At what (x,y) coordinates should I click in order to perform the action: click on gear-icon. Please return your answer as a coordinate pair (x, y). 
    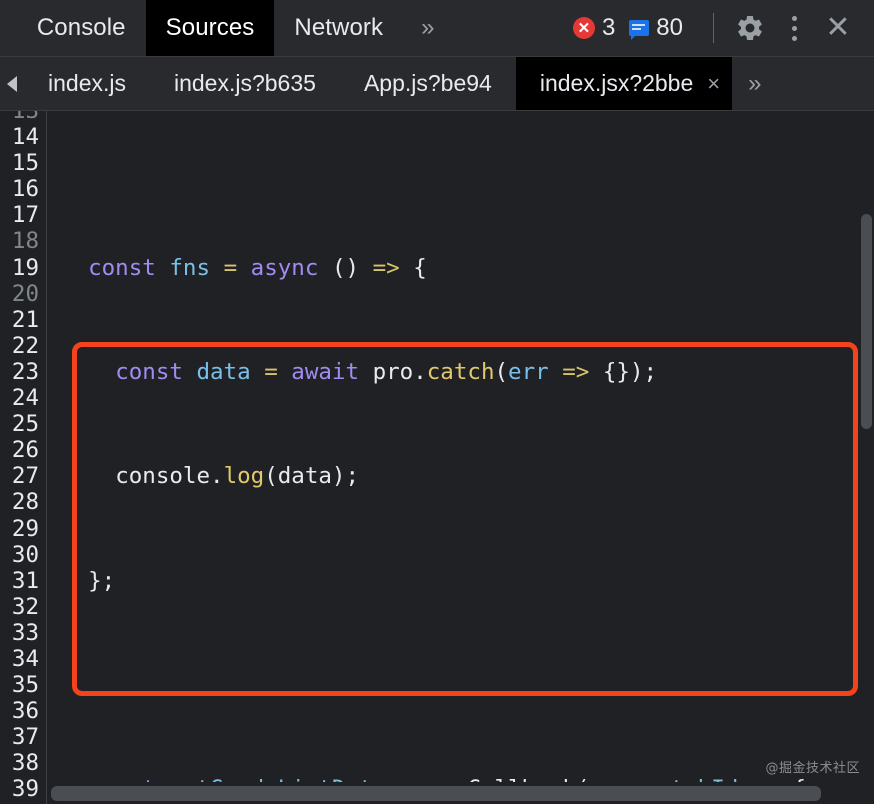
    Looking at the image, I should click on (750, 28).